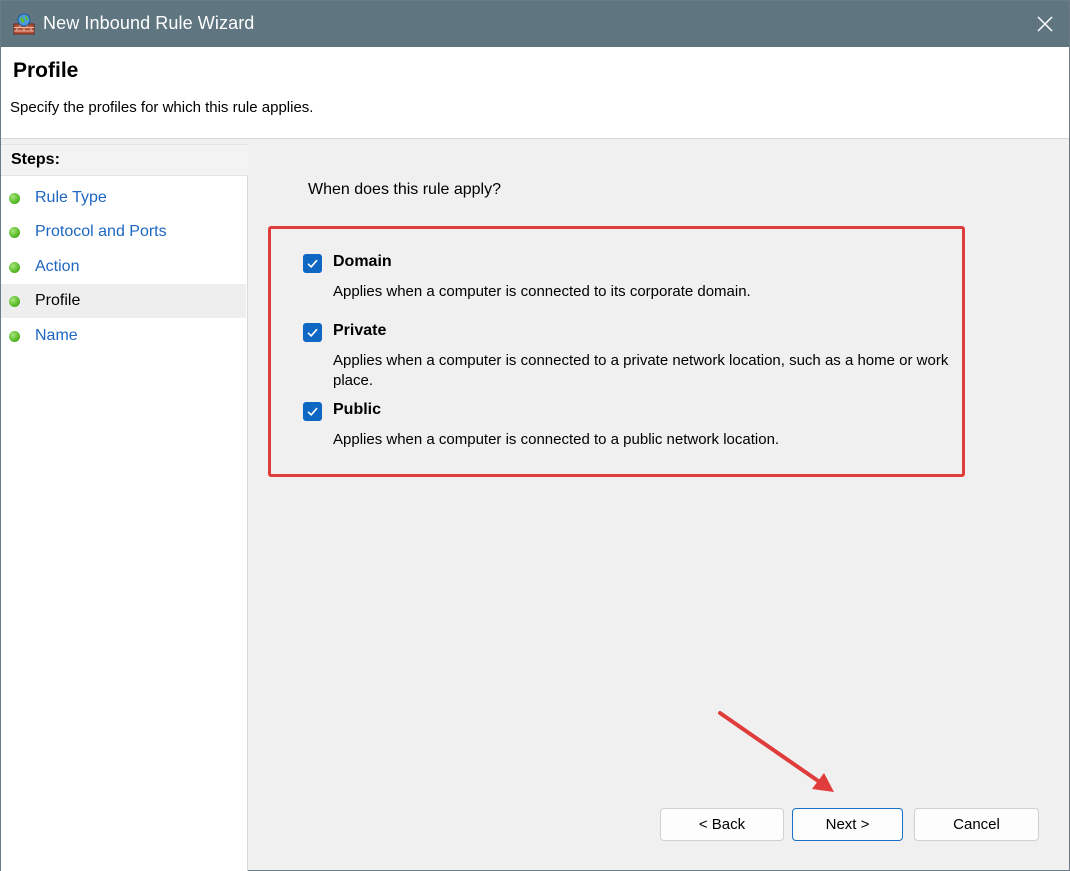 The width and height of the screenshot is (1070, 871). Describe the element at coordinates (24, 24) in the screenshot. I see `firewall-icon` at that location.